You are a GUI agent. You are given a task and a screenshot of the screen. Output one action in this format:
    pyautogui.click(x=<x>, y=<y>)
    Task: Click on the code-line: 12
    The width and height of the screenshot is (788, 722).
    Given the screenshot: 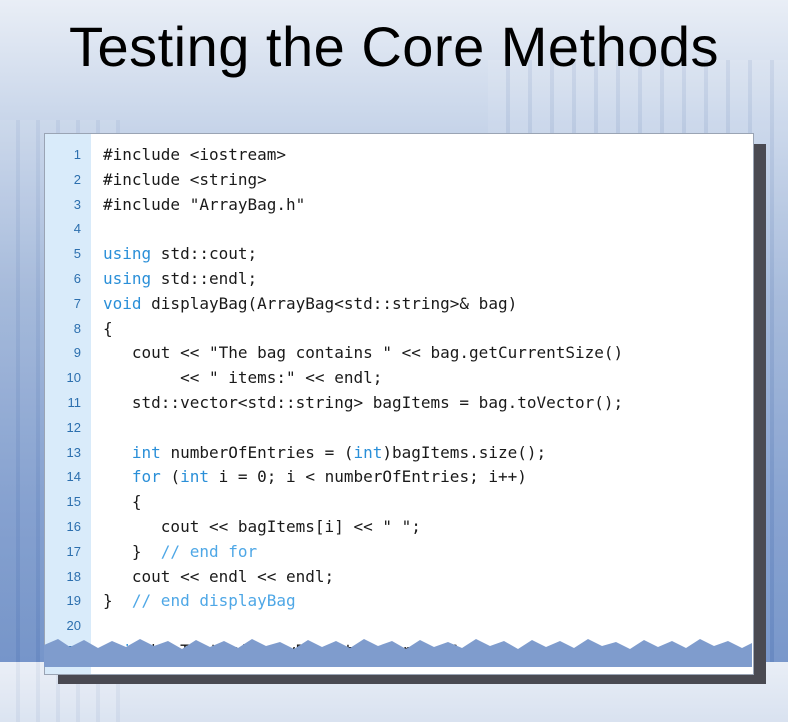 What is the action you would take?
    pyautogui.click(x=399, y=428)
    